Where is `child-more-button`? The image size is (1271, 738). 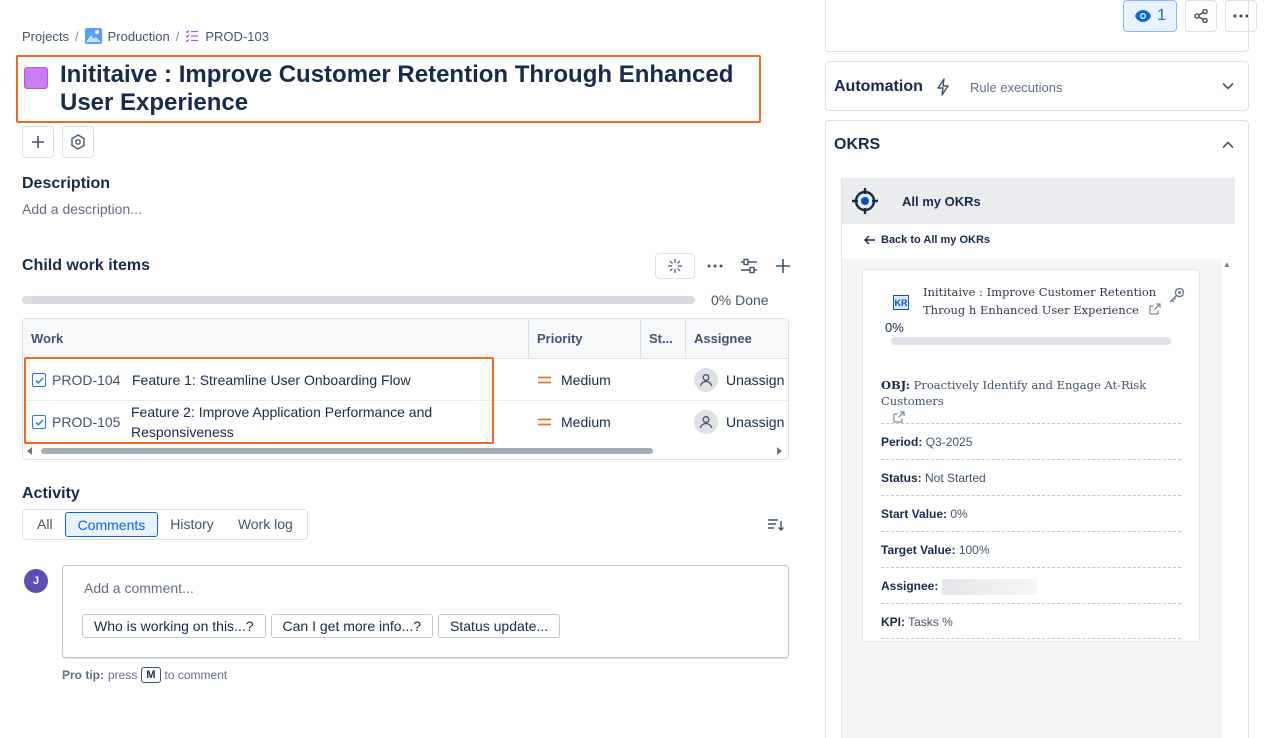 child-more-button is located at coordinates (715, 266).